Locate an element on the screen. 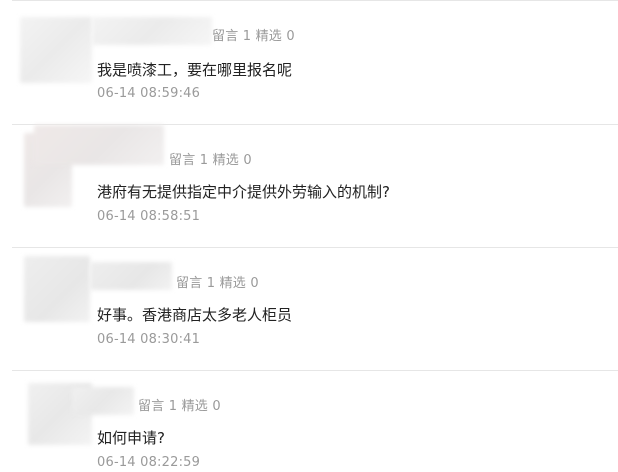 The height and width of the screenshot is (472, 618). comment-timestamp: 06-14 08:59:46 is located at coordinates (149, 93).